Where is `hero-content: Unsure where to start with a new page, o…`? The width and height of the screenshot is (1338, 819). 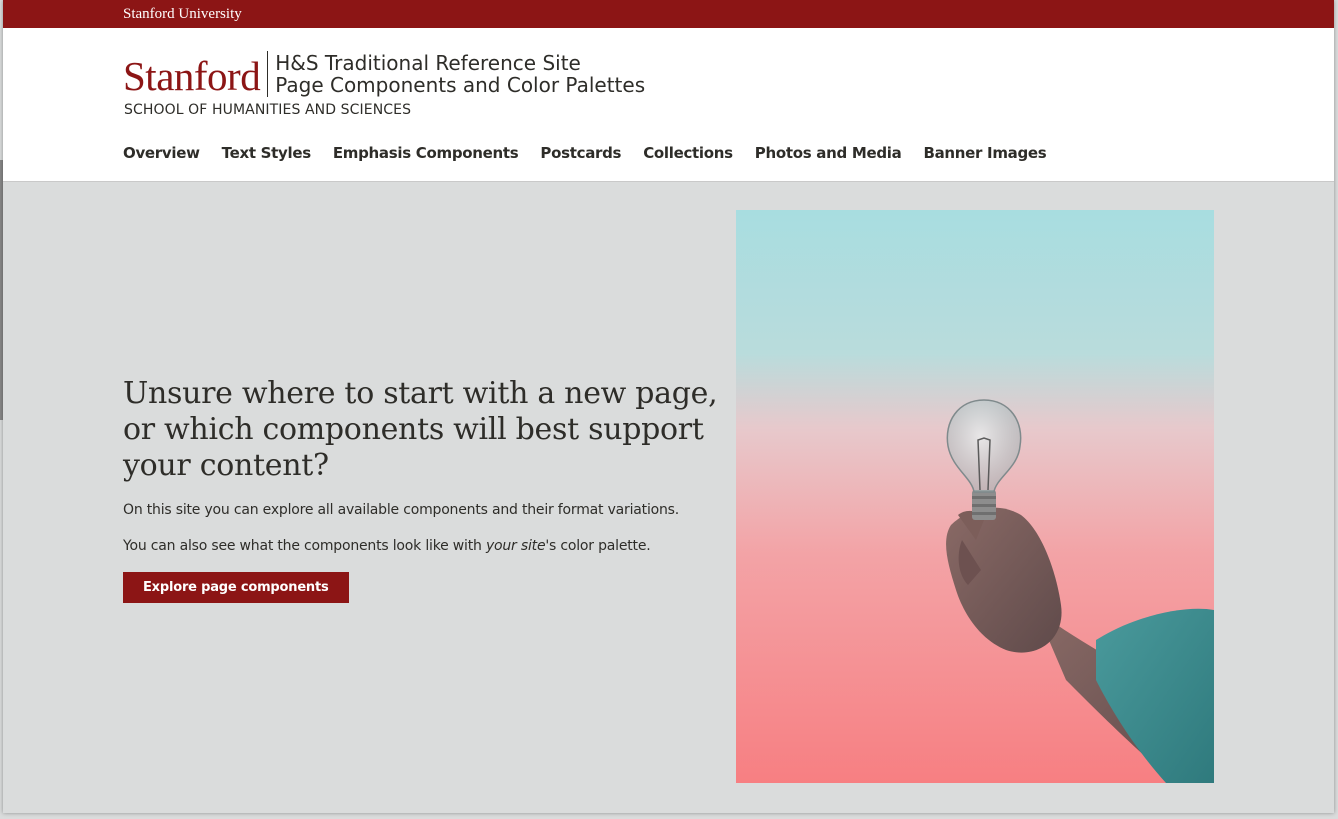 hero-content: Unsure where to start with a new page, o… is located at coordinates (423, 489).